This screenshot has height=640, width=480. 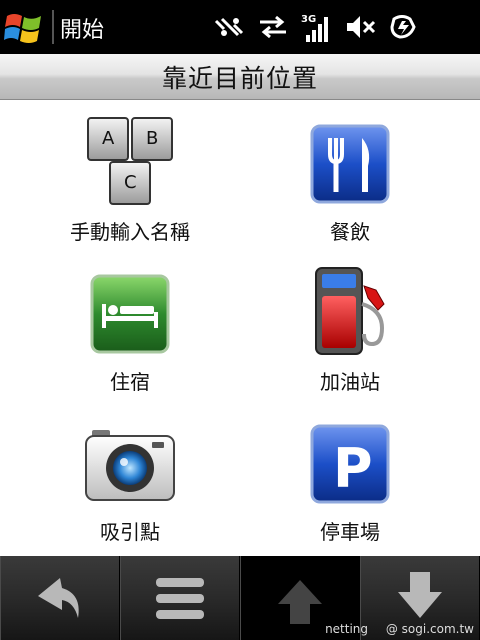 What do you see at coordinates (429, 629) in the screenshot?
I see `watermark-right: @ sogi.com.tw` at bounding box center [429, 629].